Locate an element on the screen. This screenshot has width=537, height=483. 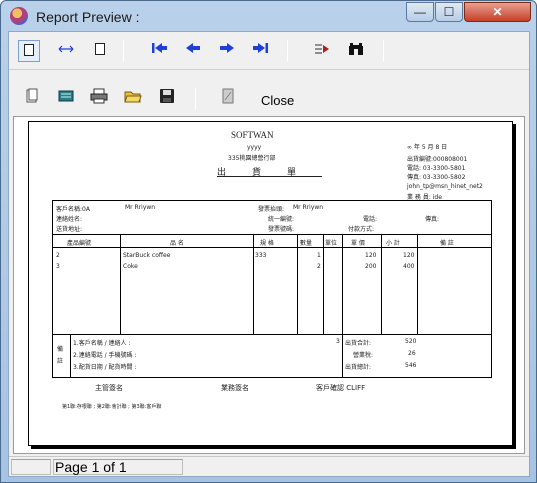
row-code: 2 is located at coordinates (58, 255).